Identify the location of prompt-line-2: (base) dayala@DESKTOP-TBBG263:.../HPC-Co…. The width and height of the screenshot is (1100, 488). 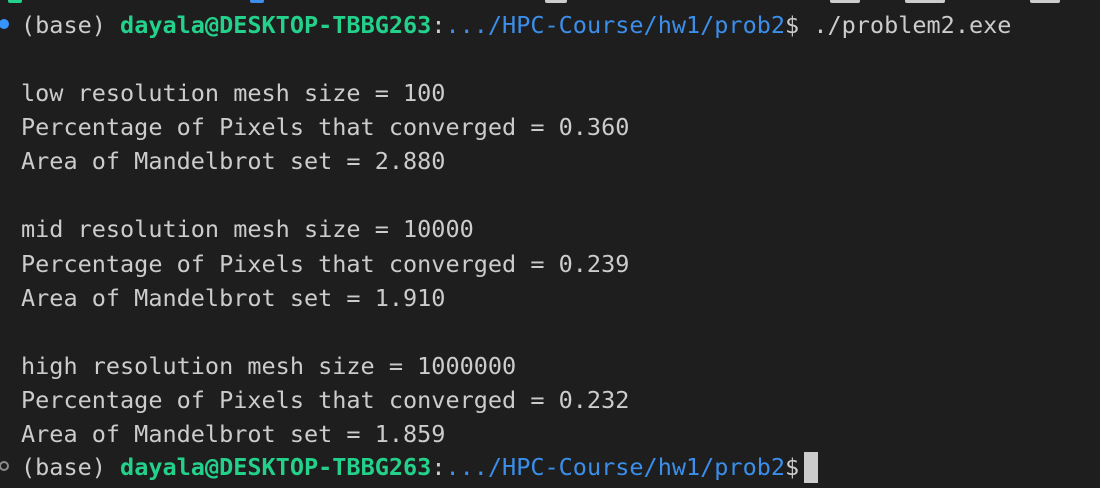
(420, 467).